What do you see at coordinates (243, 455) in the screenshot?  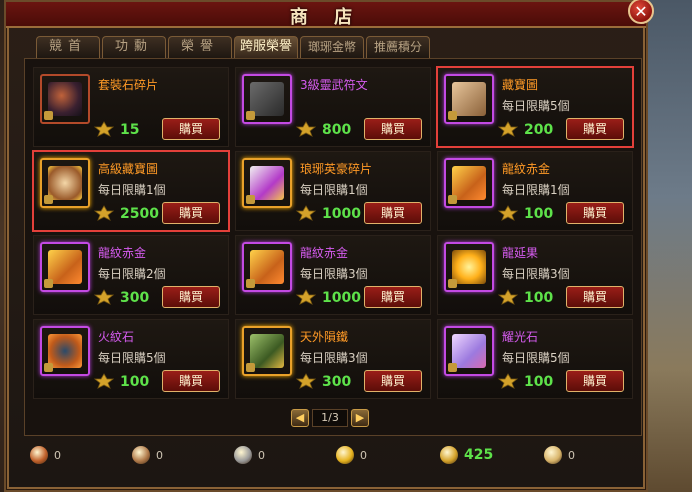 I see `gear-icon` at bounding box center [243, 455].